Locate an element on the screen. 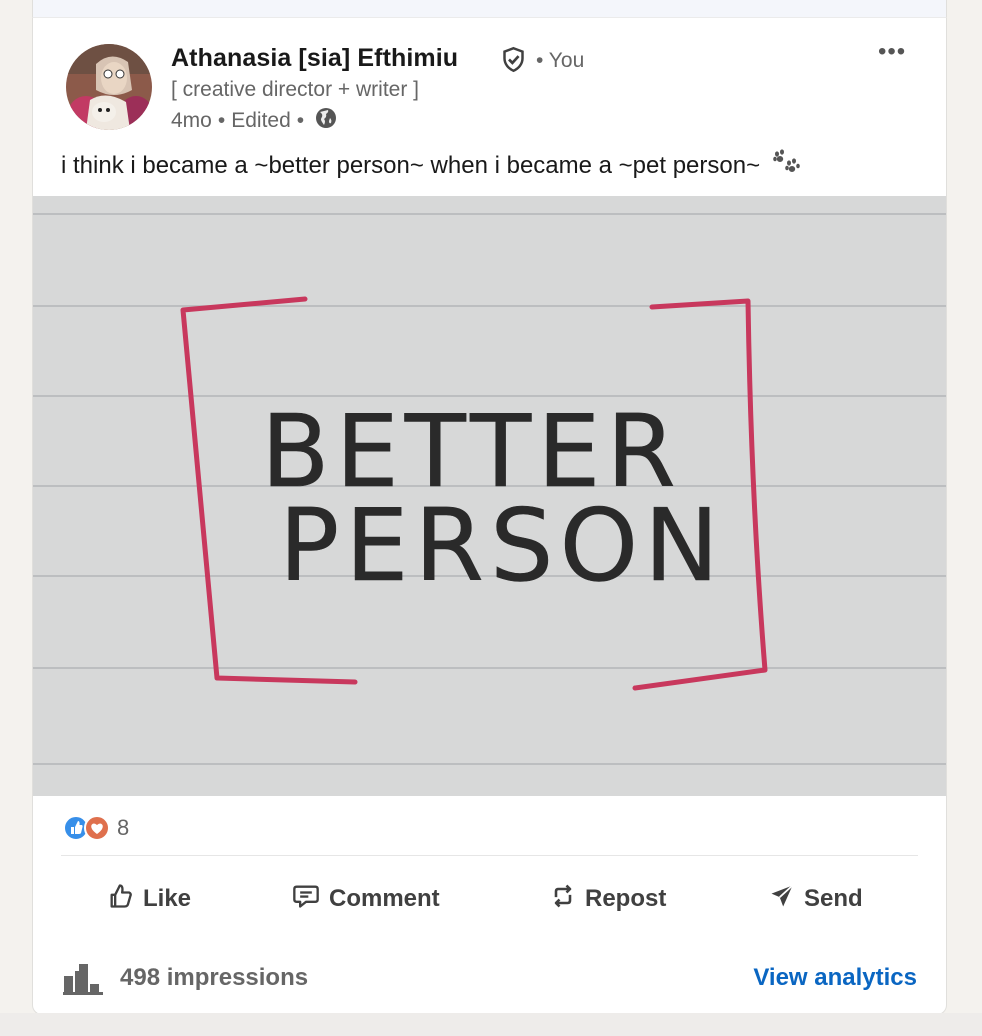  like-love-reaction-icon is located at coordinates (86, 828).